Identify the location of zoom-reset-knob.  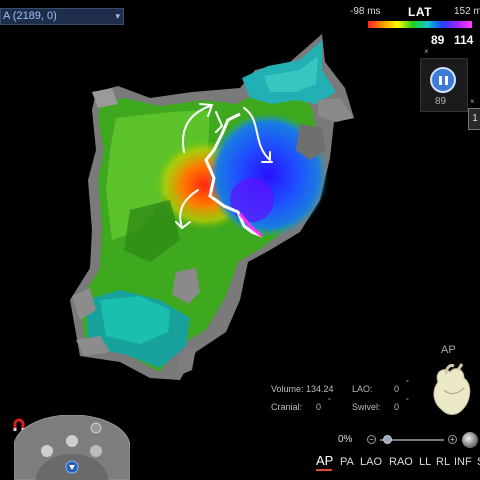
(470, 440).